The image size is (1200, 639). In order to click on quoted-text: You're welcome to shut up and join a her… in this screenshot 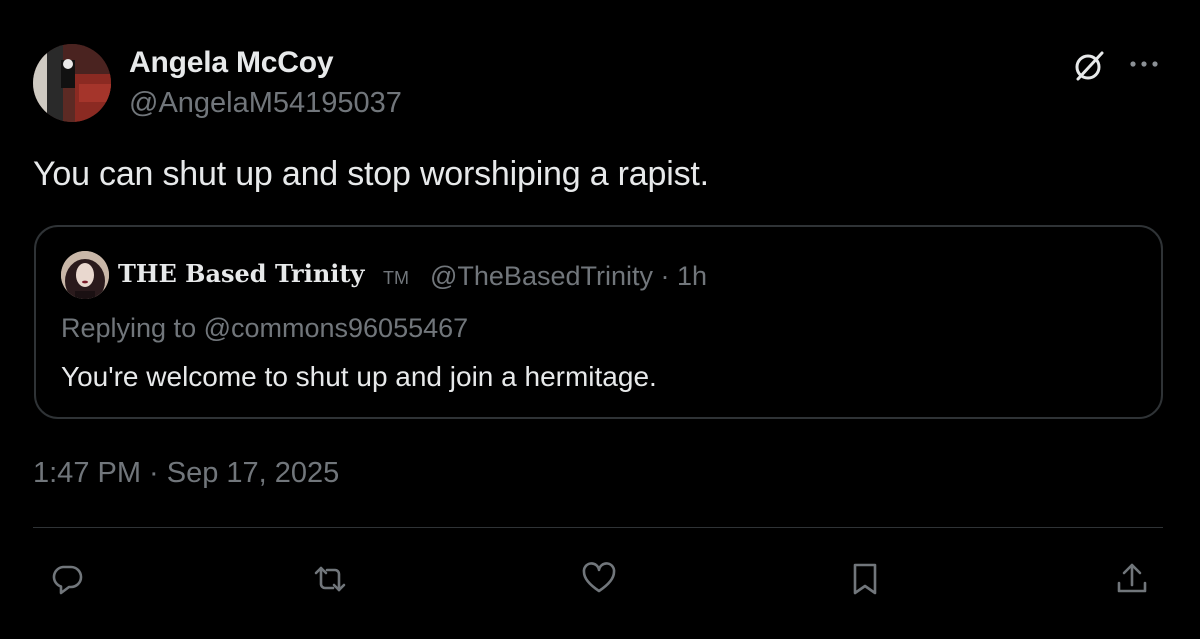, I will do `click(359, 376)`.